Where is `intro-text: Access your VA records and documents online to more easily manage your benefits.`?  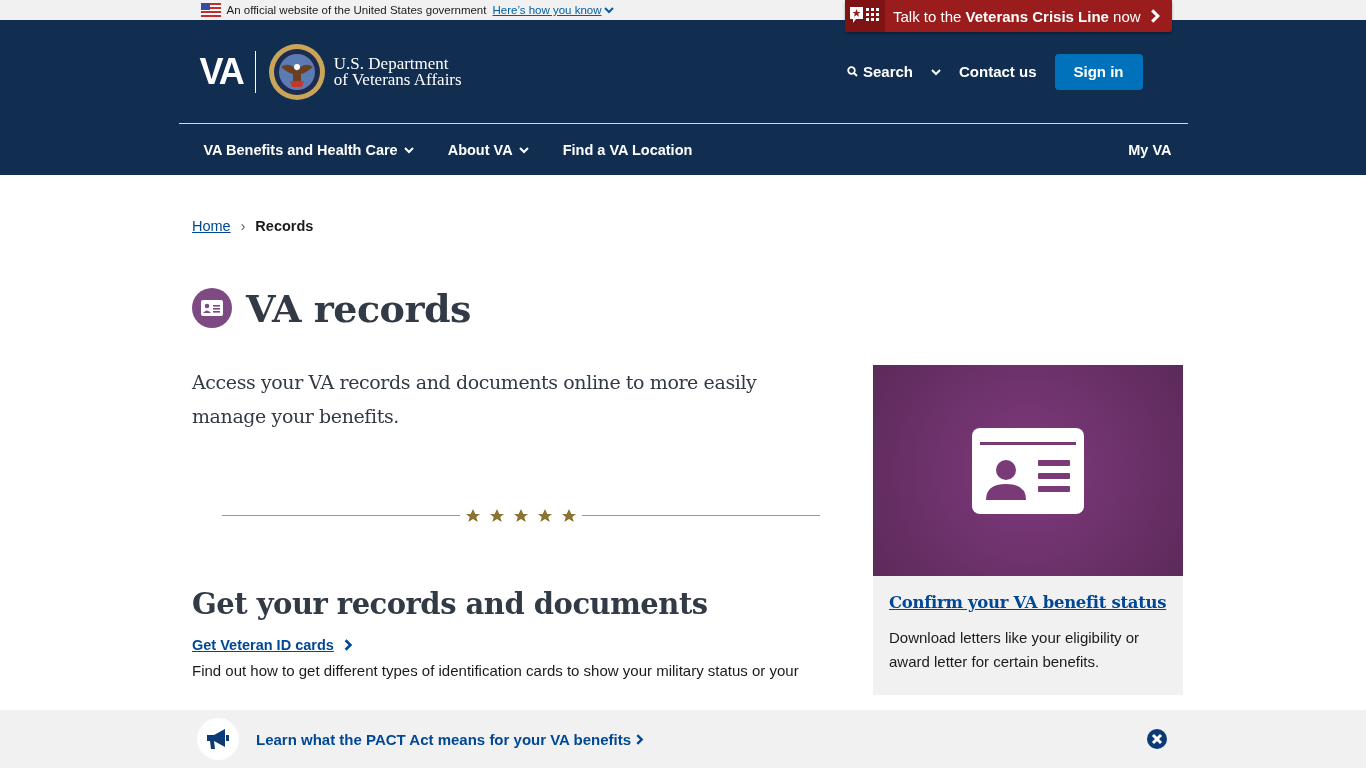 intro-text: Access your VA records and documents online to more easily manage your benefits. is located at coordinates (475, 399).